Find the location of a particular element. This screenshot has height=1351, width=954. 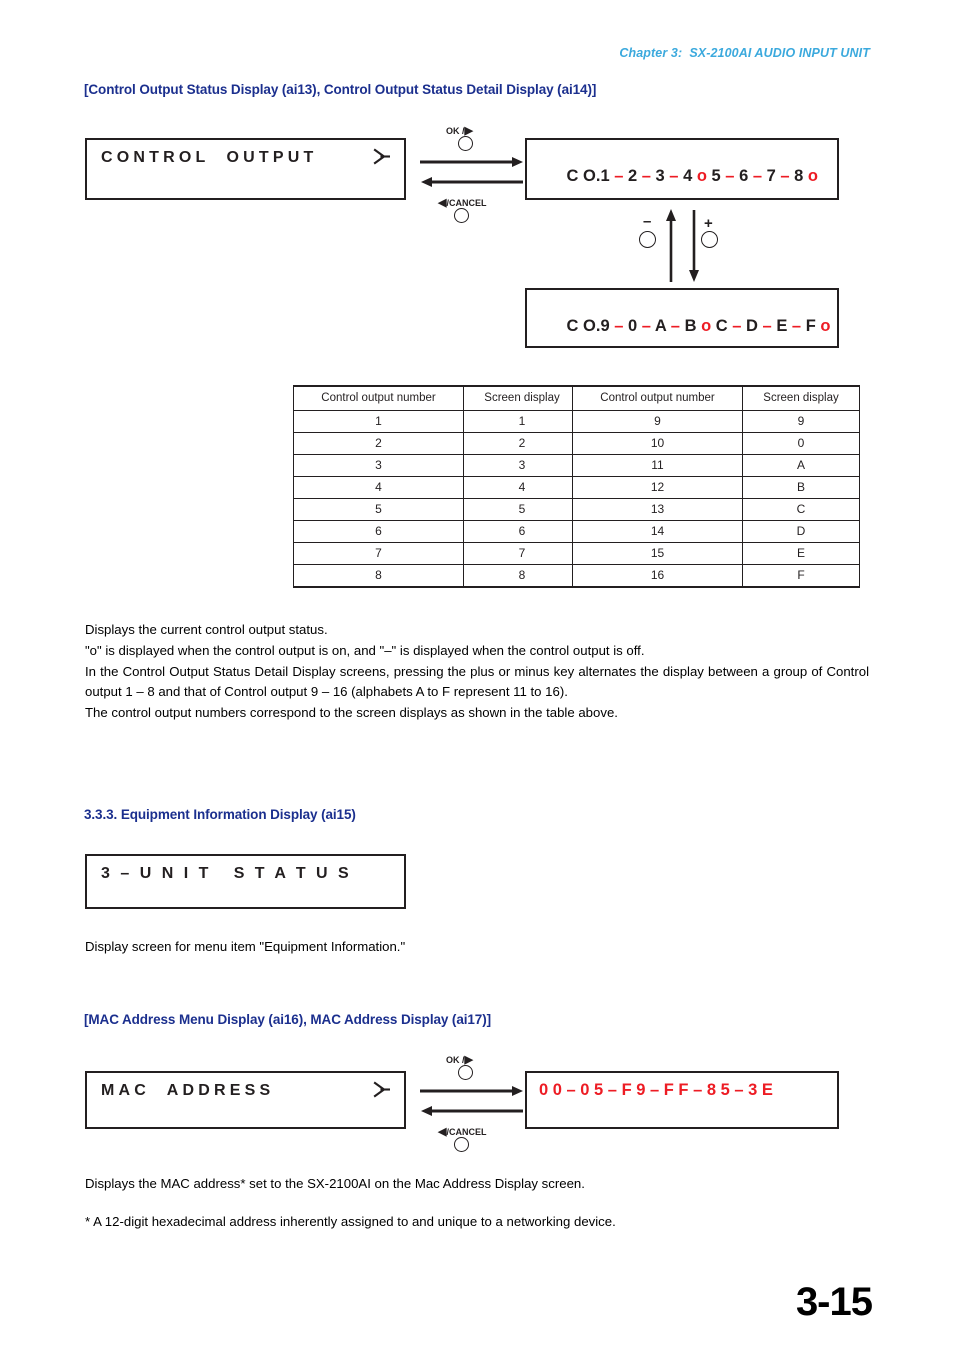

cell-control-output-number: 12 is located at coordinates (657, 487).